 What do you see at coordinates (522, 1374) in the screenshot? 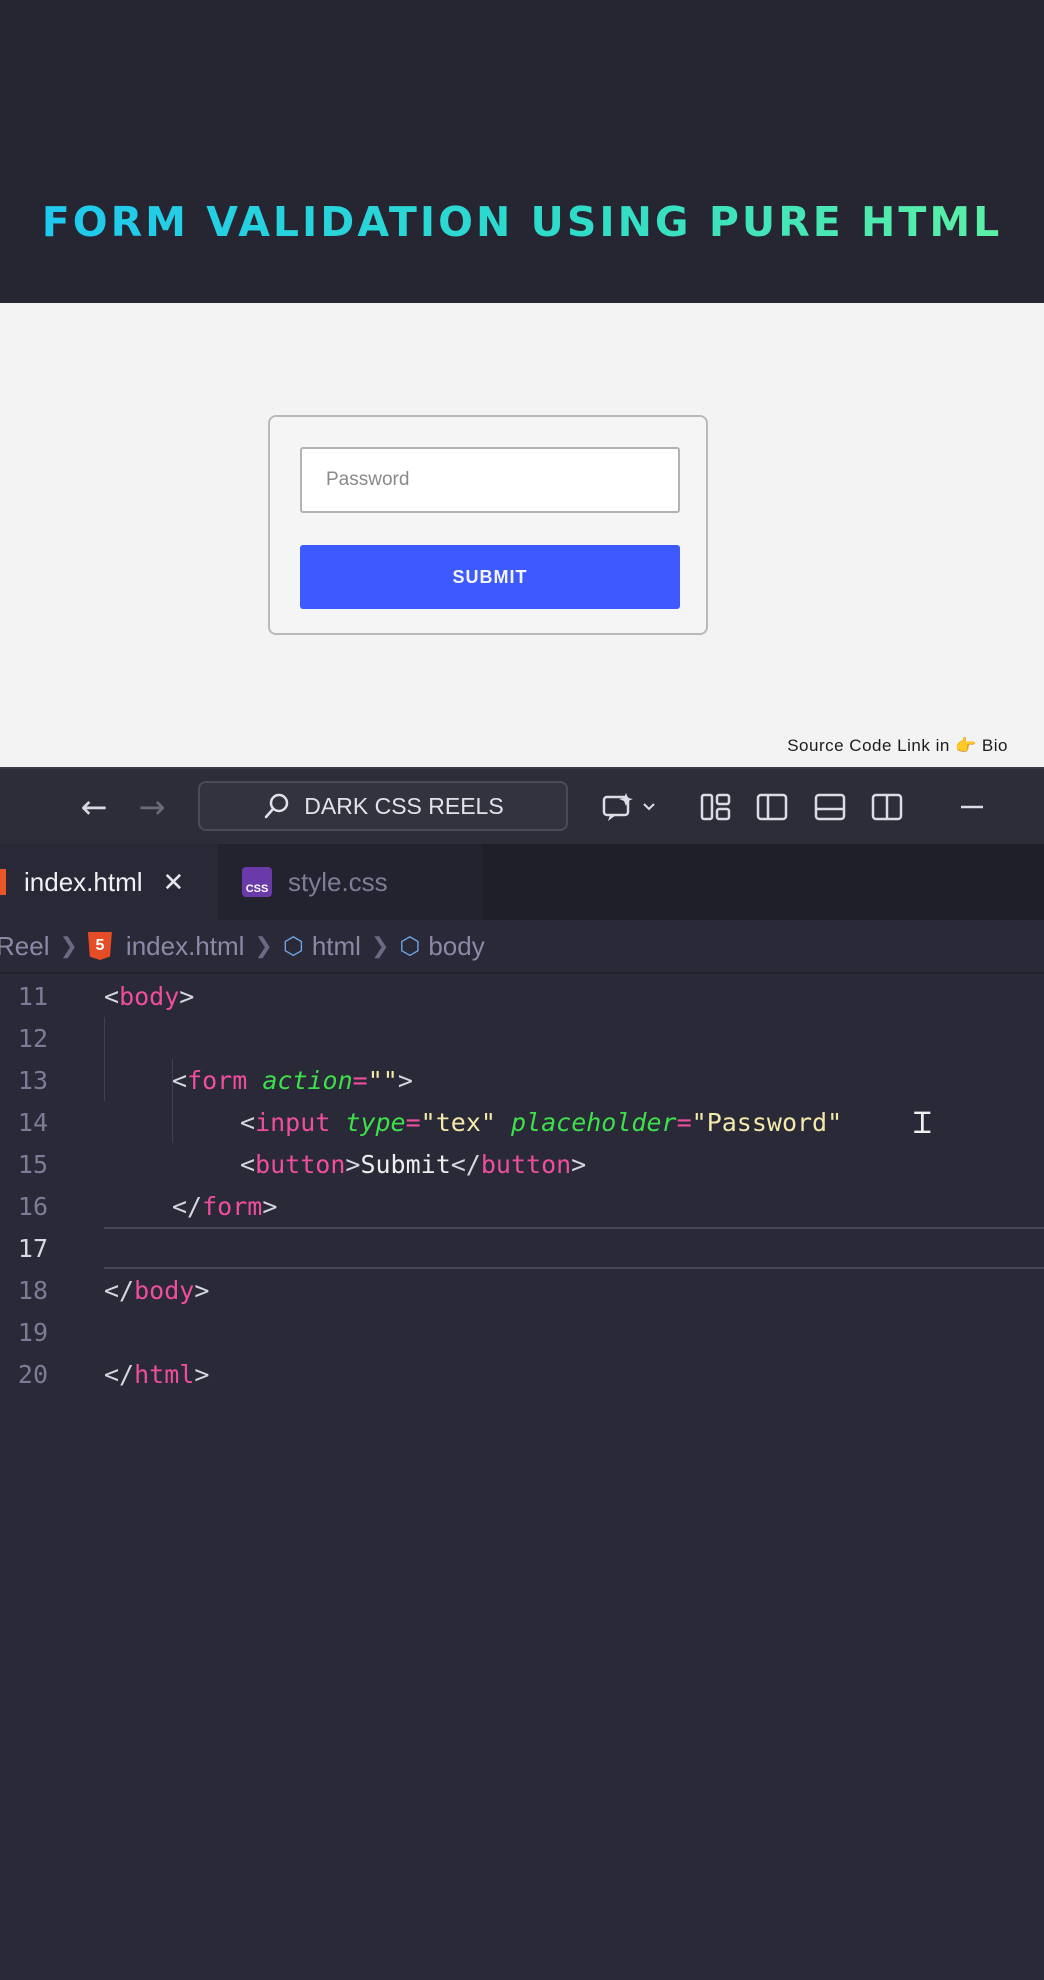
I see `code-line: 20 </html>` at bounding box center [522, 1374].